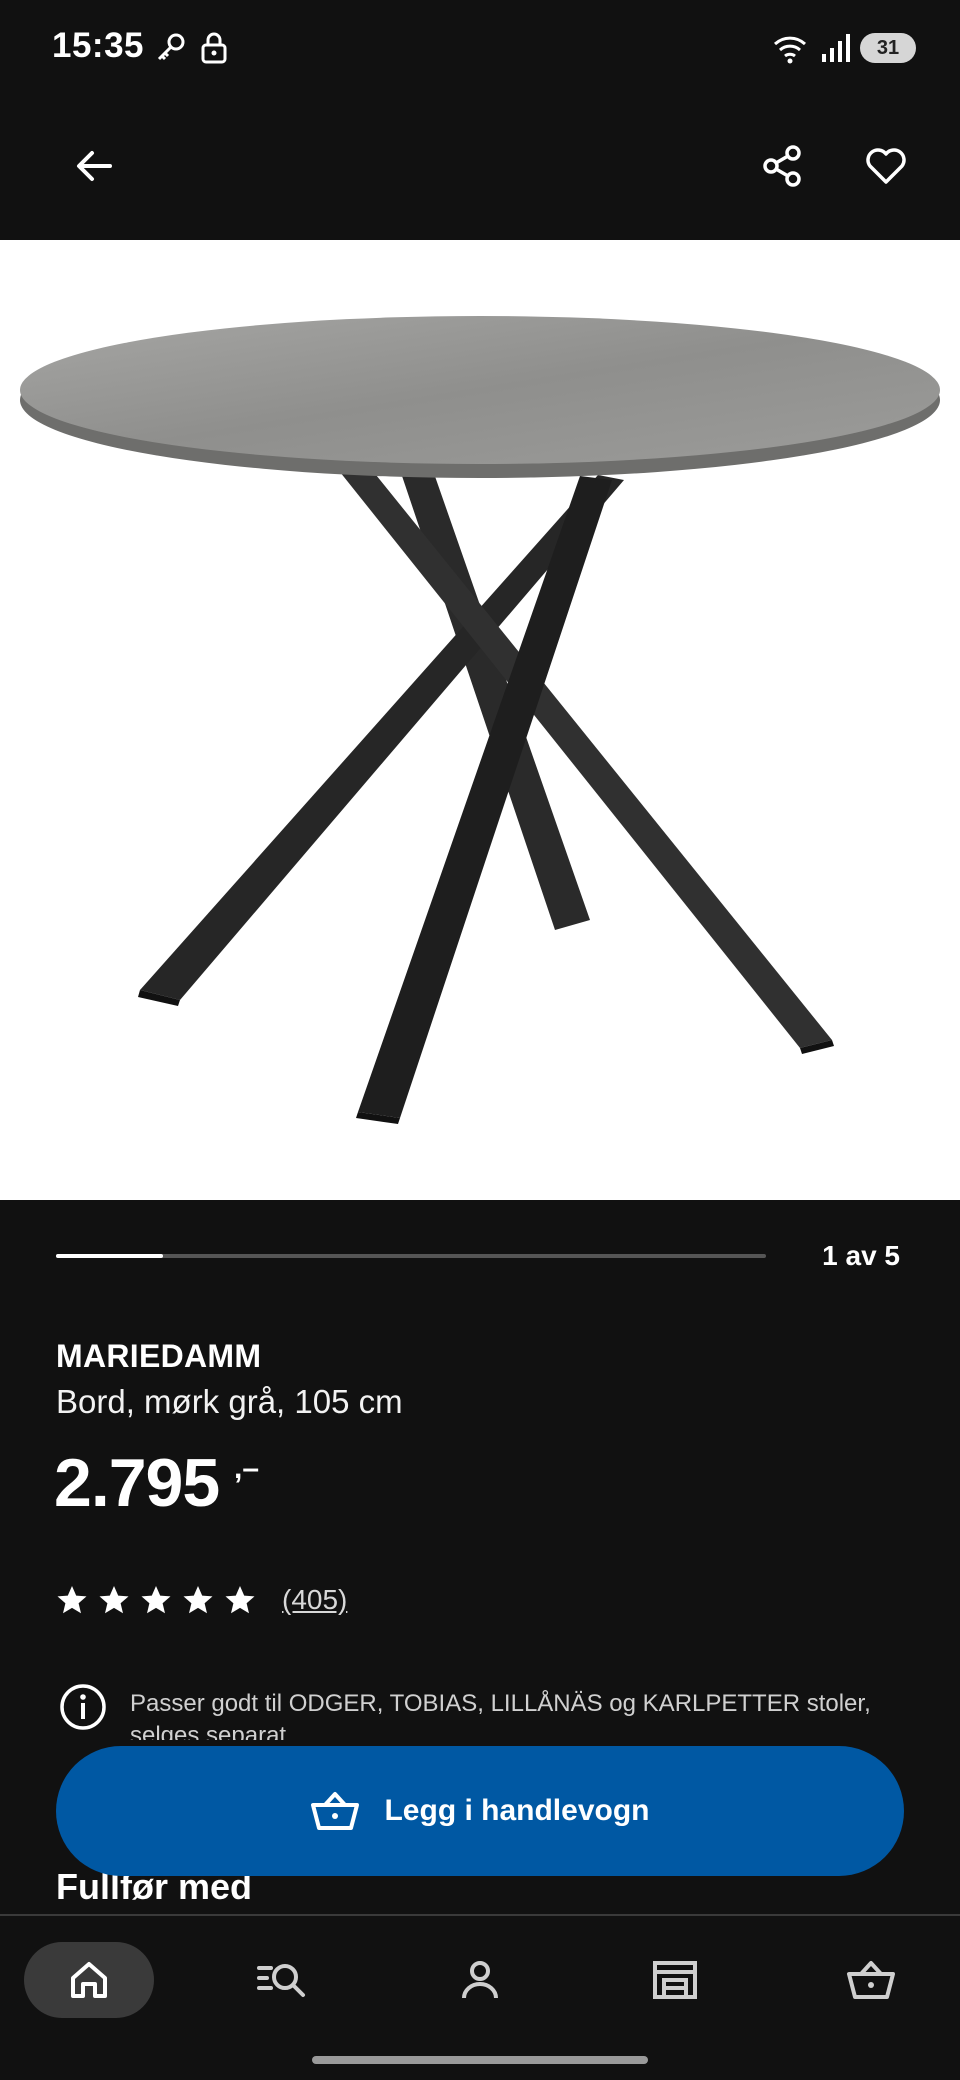 The width and height of the screenshot is (960, 2080). What do you see at coordinates (411, 1256) in the screenshot?
I see `gallery-progress-bar` at bounding box center [411, 1256].